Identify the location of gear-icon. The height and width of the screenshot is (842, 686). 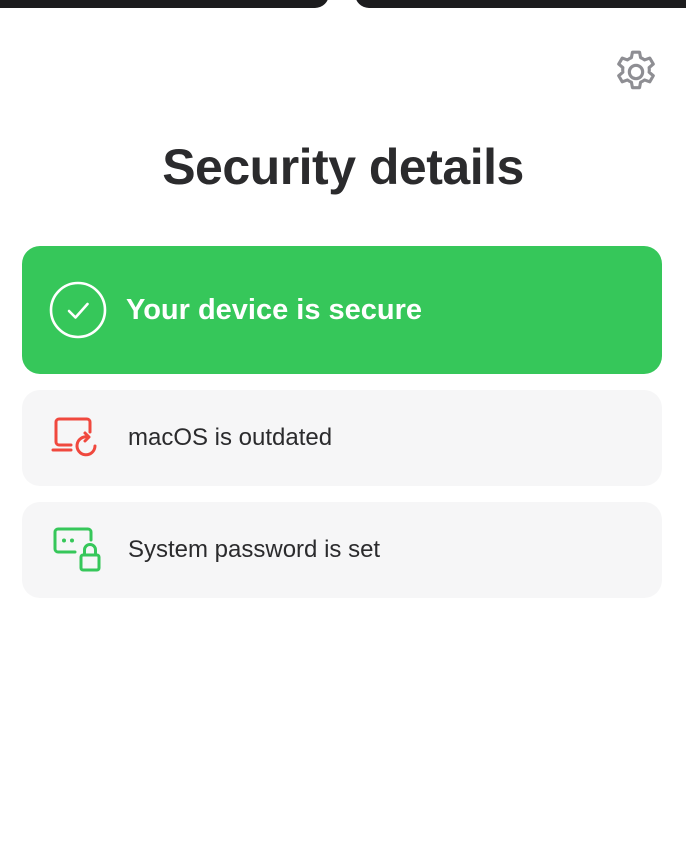
(636, 74).